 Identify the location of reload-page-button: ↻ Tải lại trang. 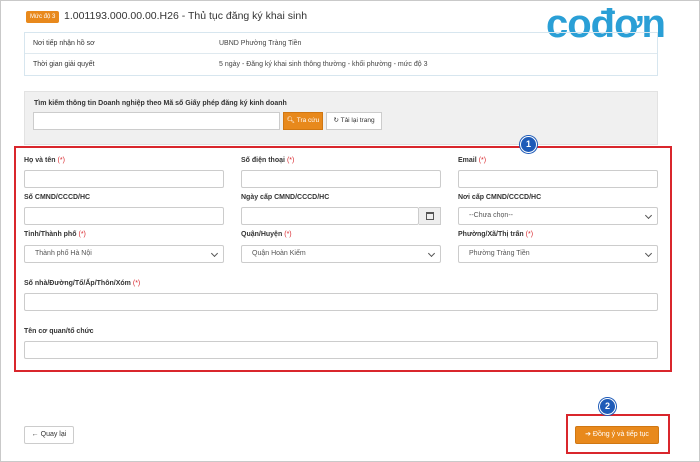
(354, 121).